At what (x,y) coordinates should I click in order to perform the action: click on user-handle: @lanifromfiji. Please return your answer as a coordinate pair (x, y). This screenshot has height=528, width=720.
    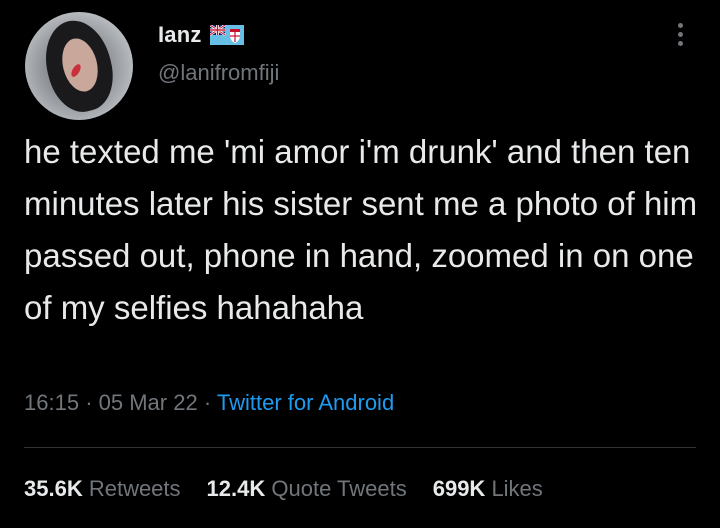
    Looking at the image, I should click on (218, 73).